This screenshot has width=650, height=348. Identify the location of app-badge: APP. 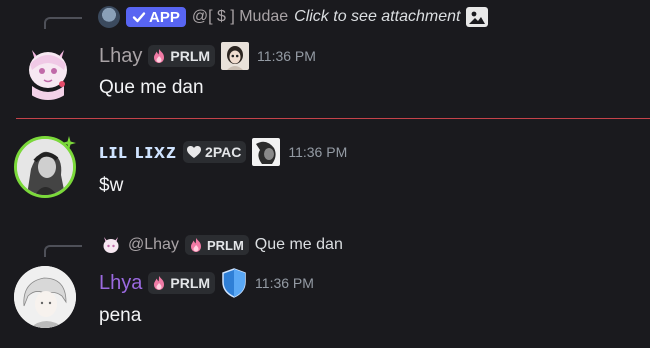
(156, 17).